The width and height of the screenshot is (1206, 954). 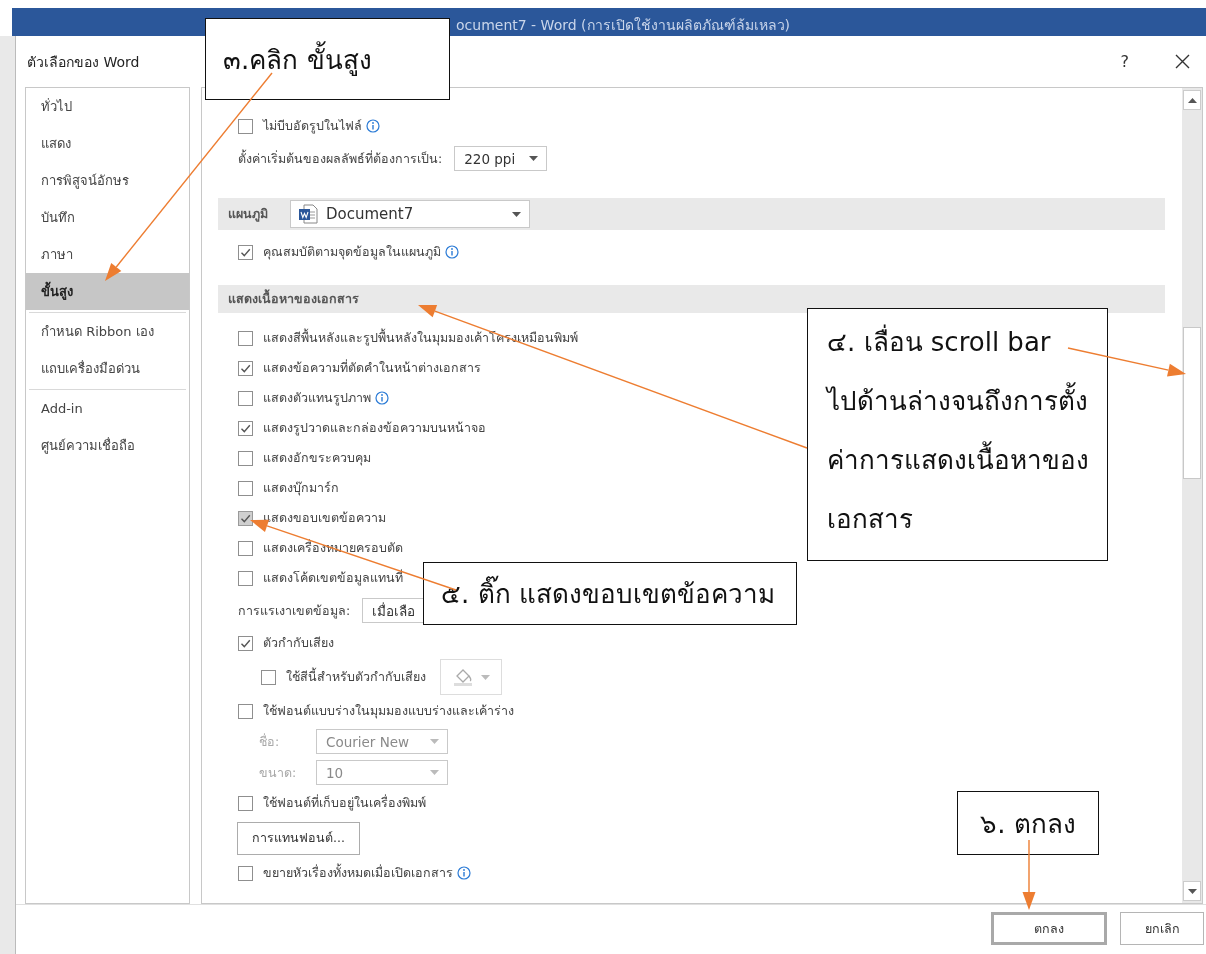 What do you see at coordinates (248, 214) in the screenshot?
I see `section-title: แผนภูมิ` at bounding box center [248, 214].